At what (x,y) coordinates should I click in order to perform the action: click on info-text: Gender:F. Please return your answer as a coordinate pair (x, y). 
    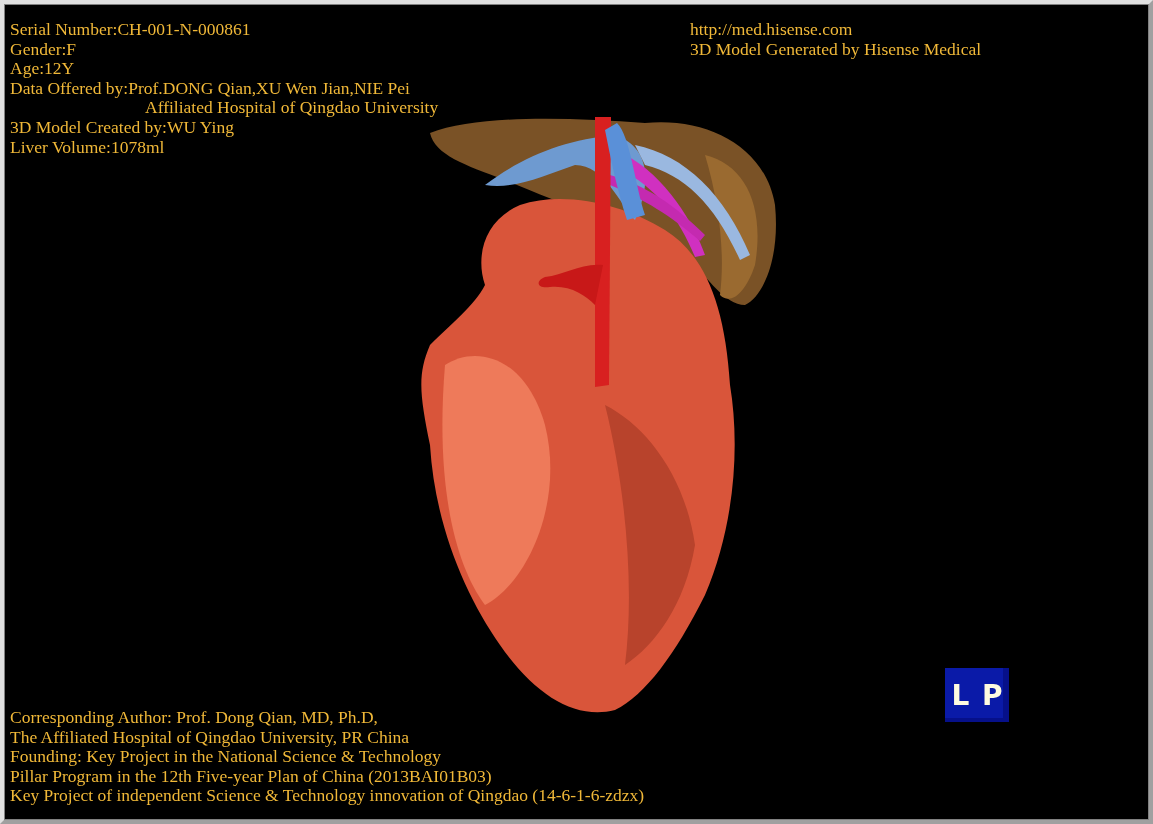
    Looking at the image, I should click on (43, 49).